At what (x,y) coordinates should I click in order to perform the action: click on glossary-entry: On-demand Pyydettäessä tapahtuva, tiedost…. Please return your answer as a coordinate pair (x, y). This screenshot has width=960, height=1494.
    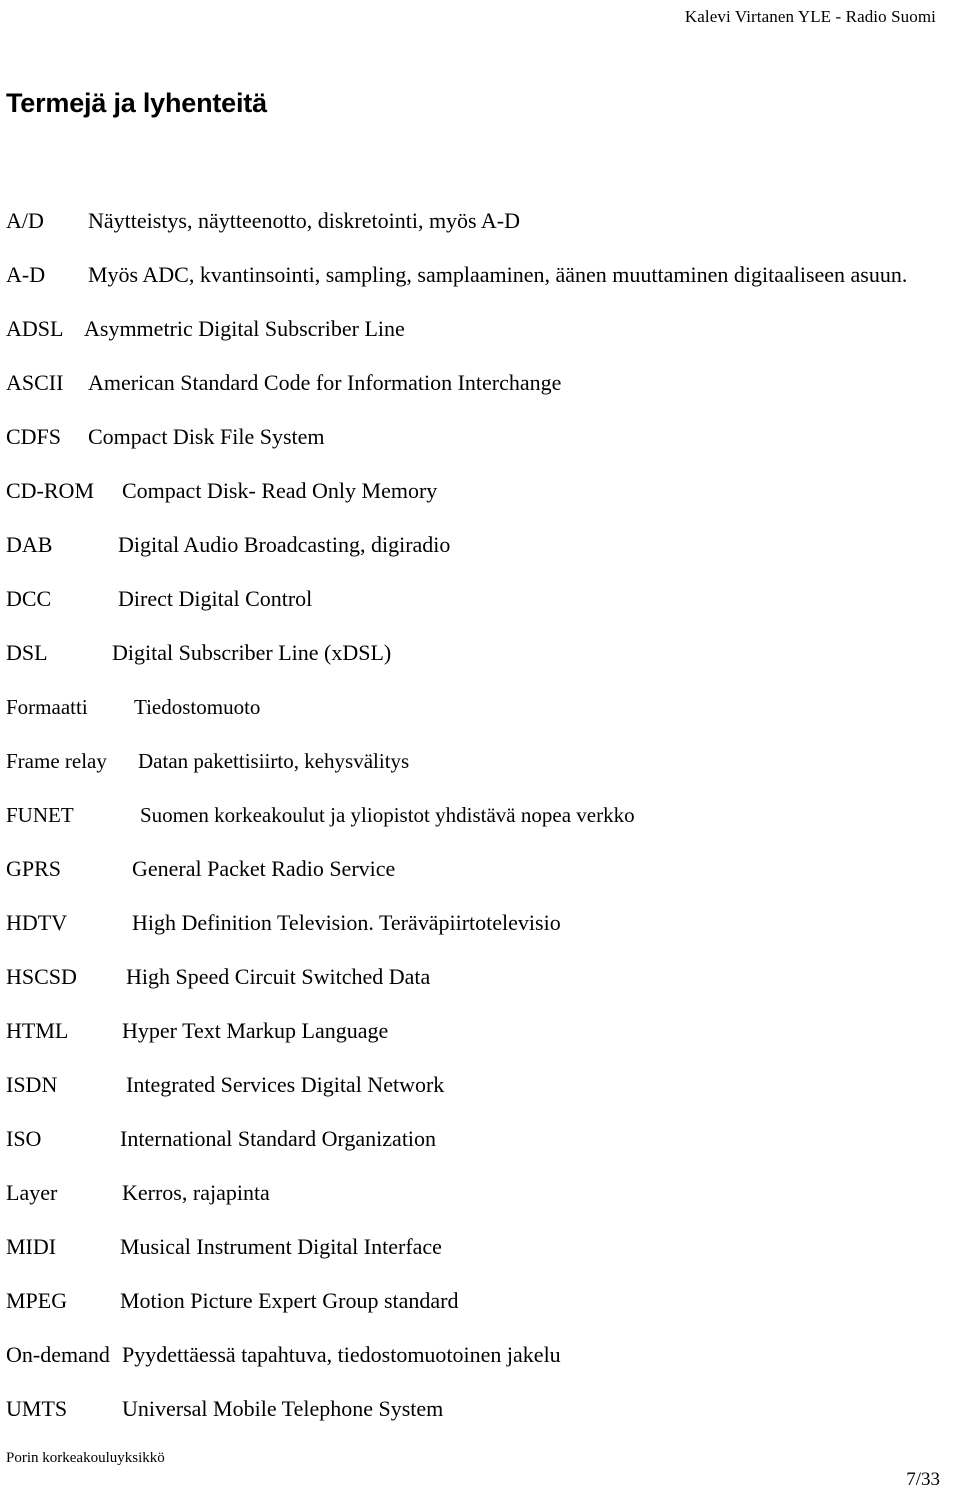
    Looking at the image, I should click on (480, 1368).